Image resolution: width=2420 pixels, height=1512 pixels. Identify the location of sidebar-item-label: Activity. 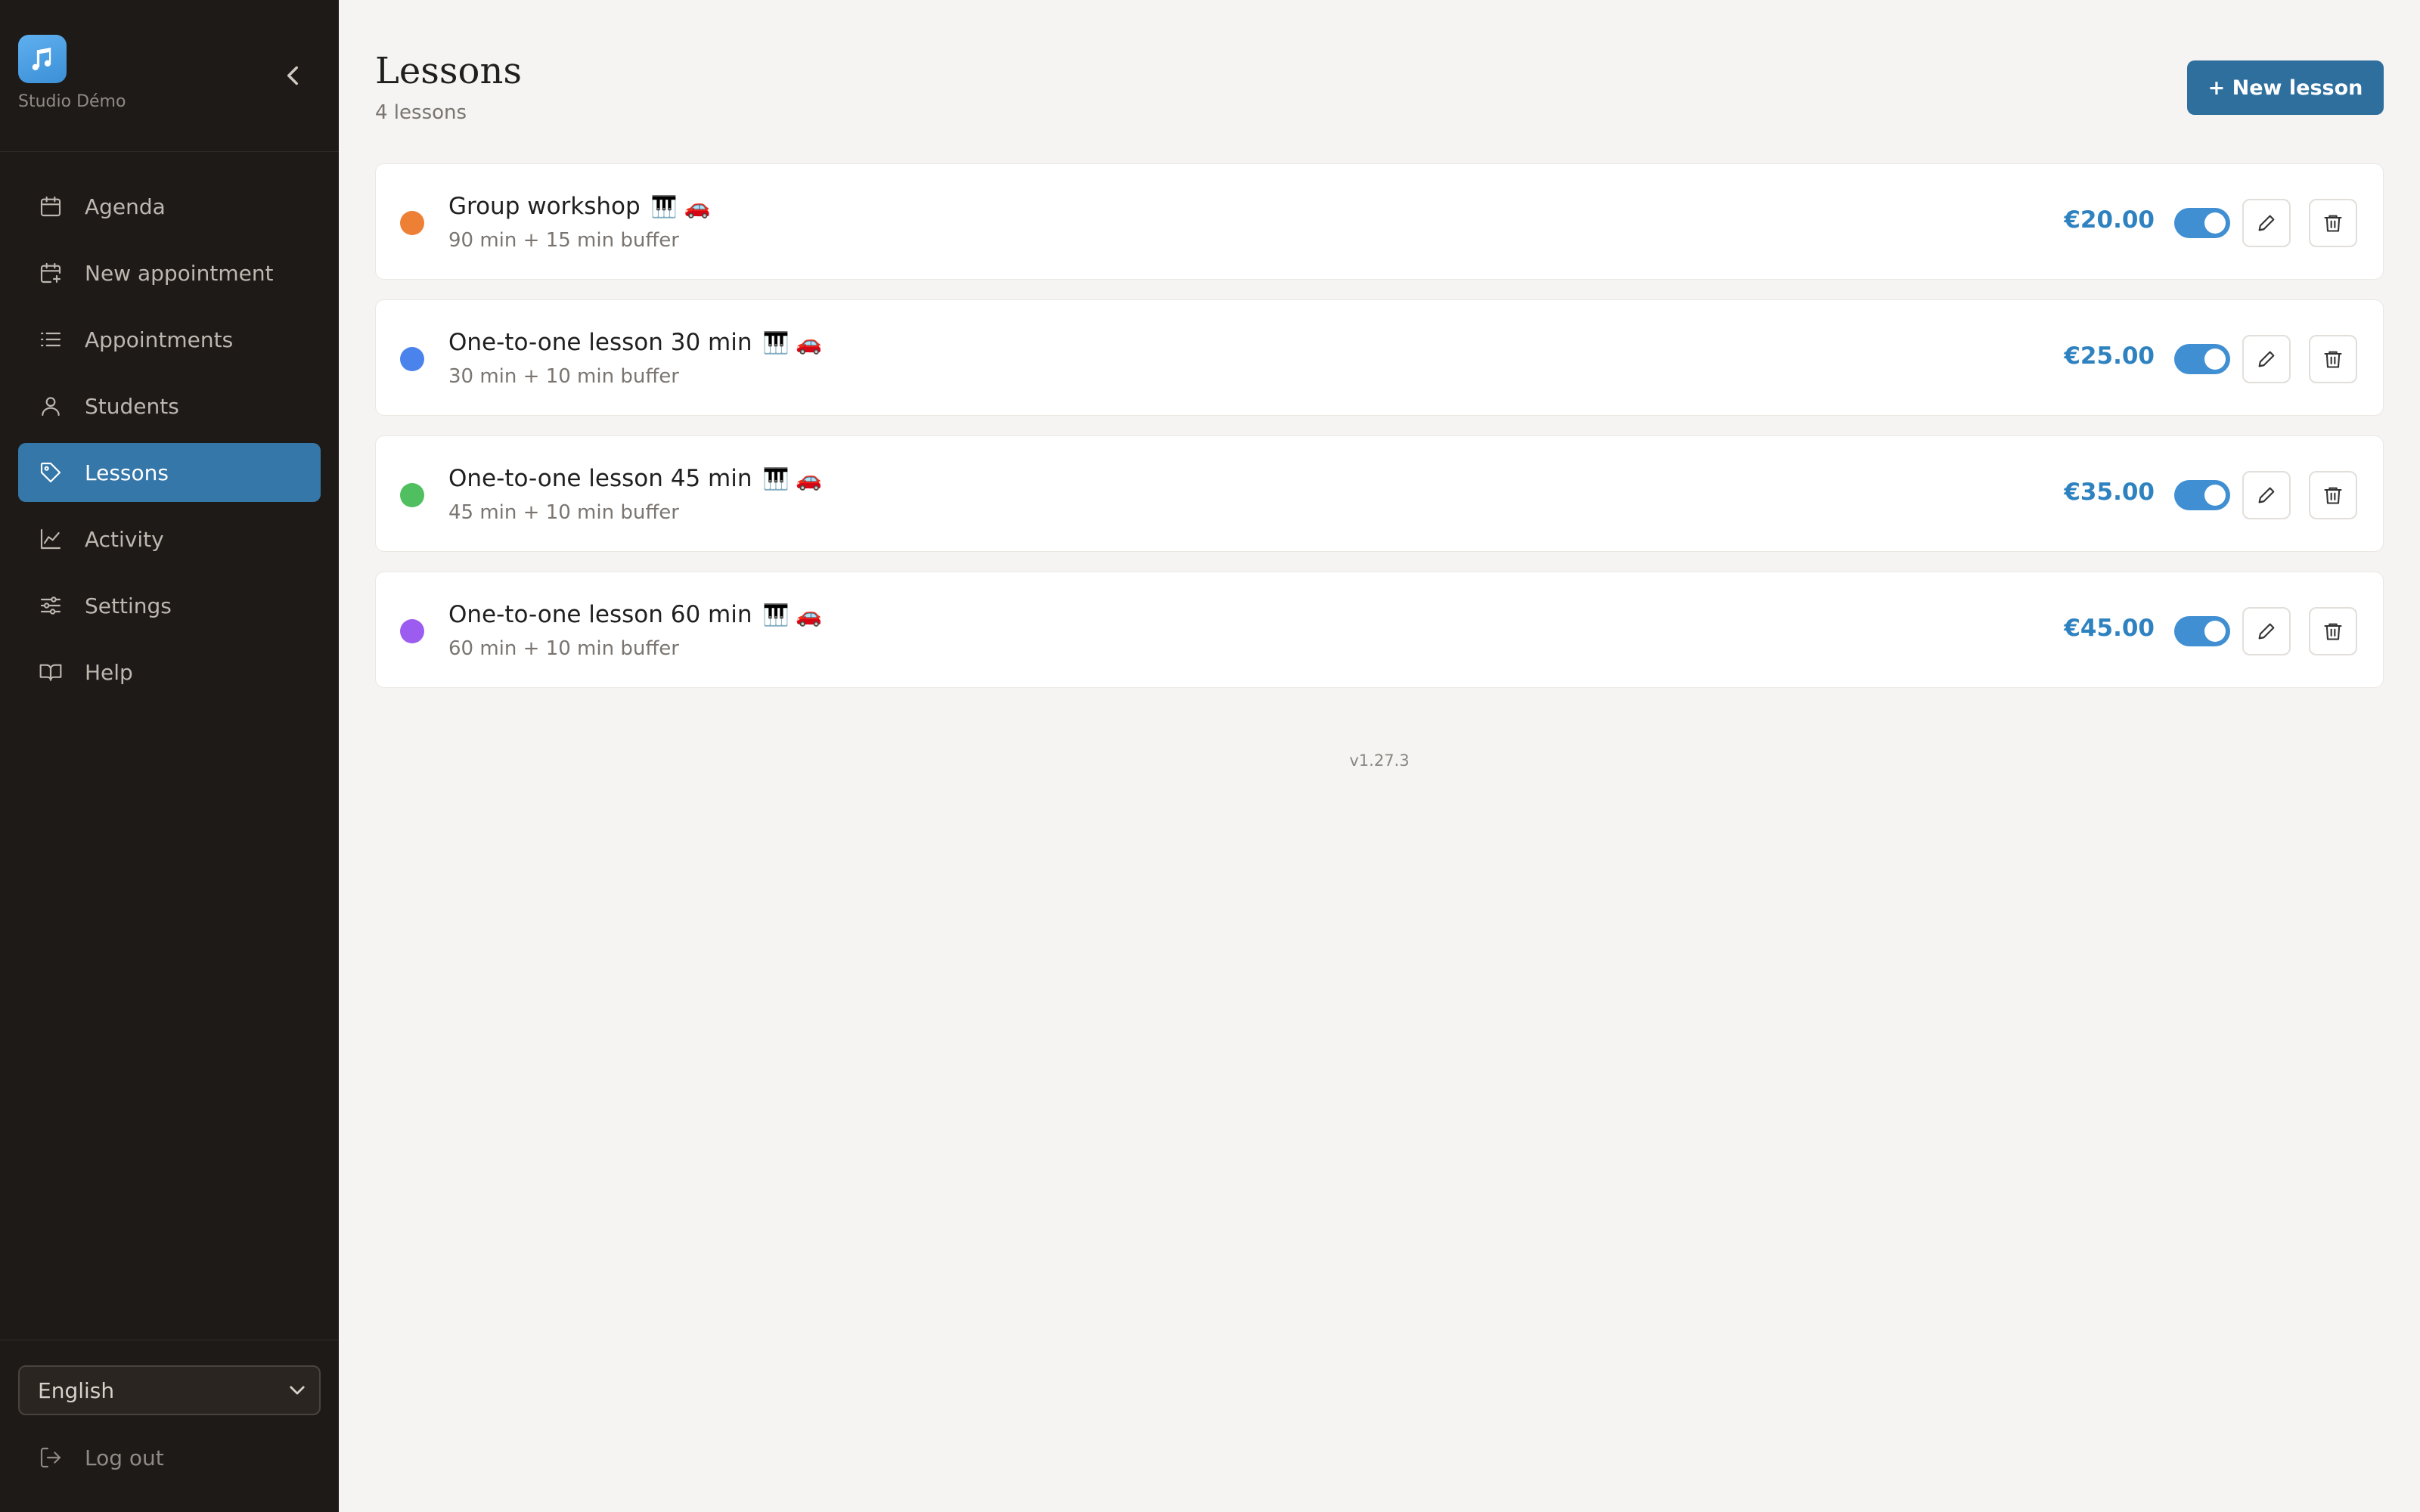
(124, 539).